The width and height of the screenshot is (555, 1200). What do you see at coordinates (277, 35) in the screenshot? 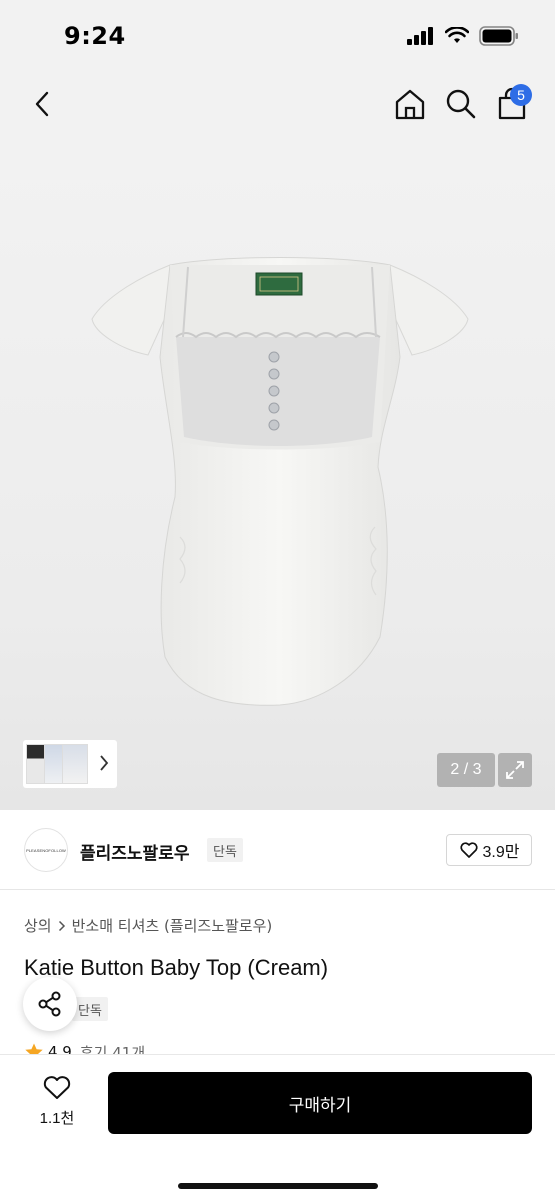
I see `status-bar: 9:24` at bounding box center [277, 35].